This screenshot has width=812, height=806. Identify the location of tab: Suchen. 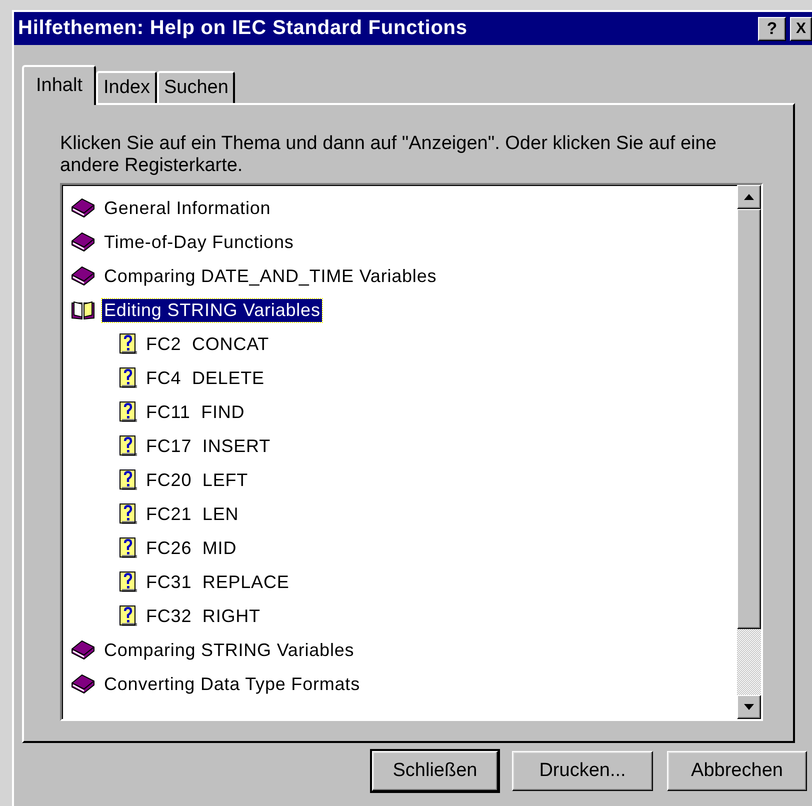
(196, 87).